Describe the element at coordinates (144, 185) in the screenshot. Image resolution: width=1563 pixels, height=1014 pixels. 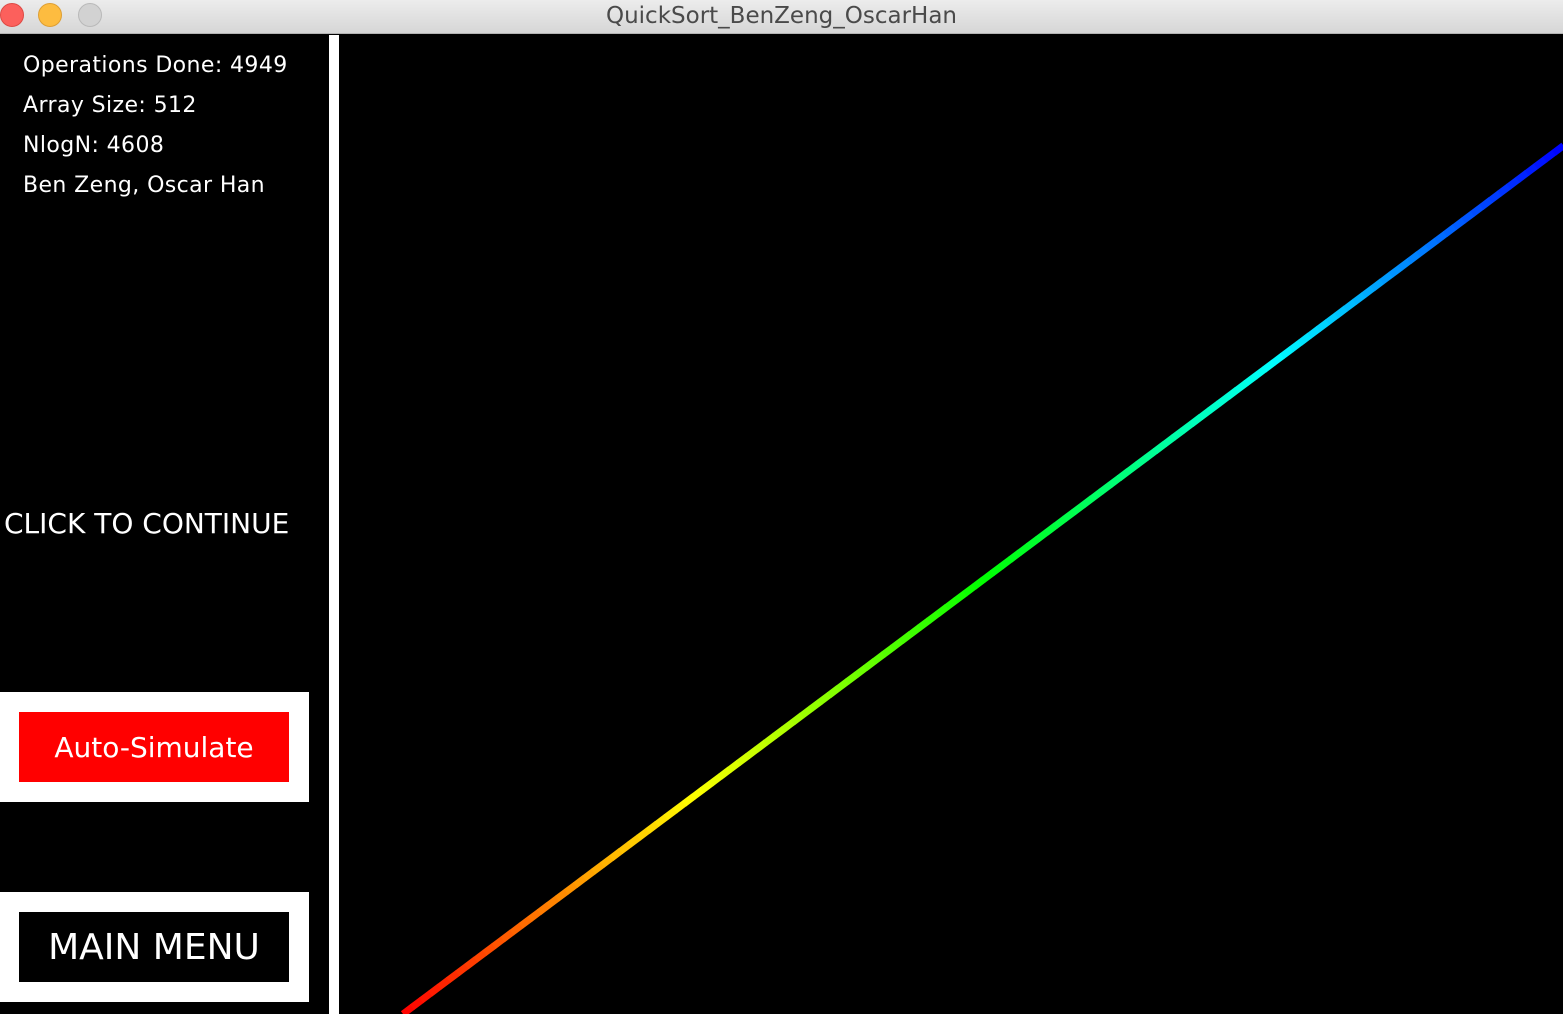
I see `authors-label: Ben Zeng, Oscar Han` at that location.